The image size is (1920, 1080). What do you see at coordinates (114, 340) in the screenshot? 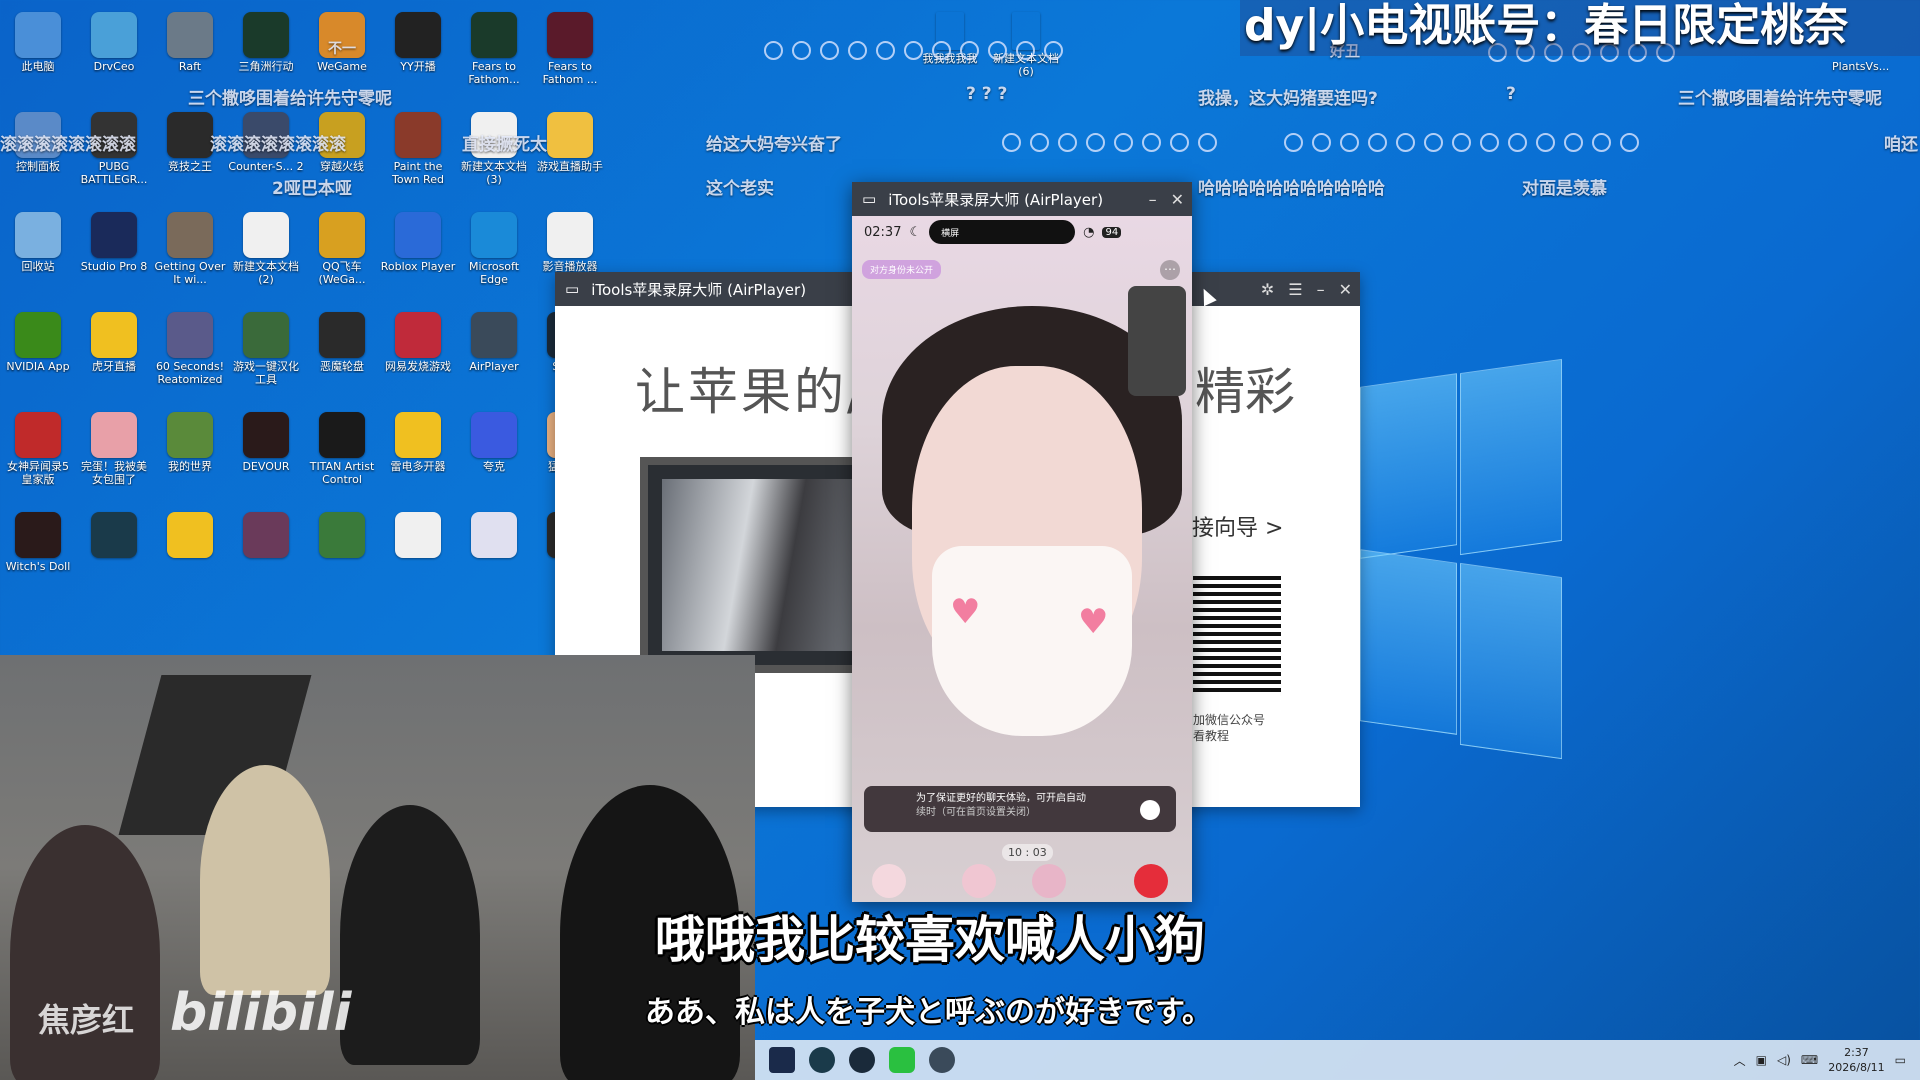
I see `desktop-icon: 虎牙直播` at bounding box center [114, 340].